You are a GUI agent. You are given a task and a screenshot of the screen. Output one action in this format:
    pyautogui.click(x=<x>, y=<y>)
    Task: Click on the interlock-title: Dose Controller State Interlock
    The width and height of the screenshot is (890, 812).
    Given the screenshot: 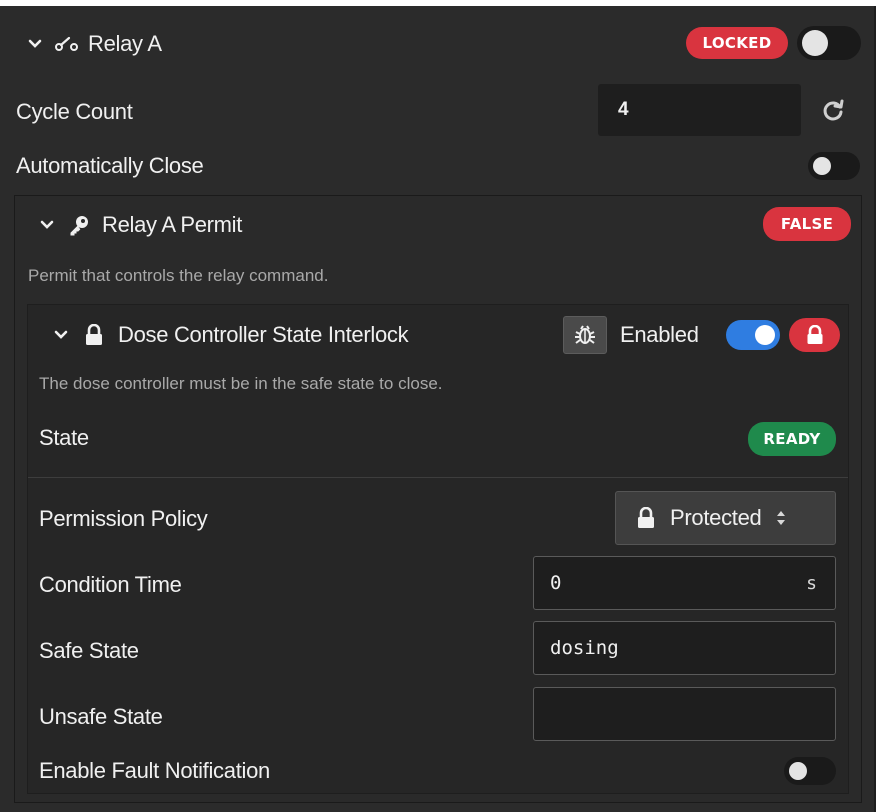 What is the action you would take?
    pyautogui.click(x=263, y=334)
    